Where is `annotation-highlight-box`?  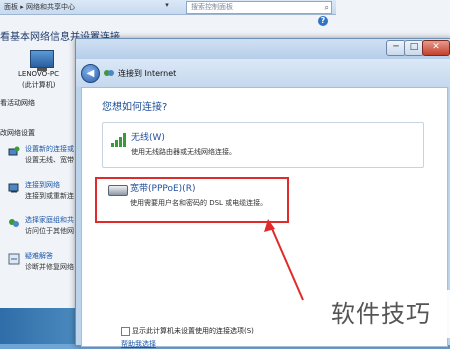 annotation-highlight-box is located at coordinates (192, 200).